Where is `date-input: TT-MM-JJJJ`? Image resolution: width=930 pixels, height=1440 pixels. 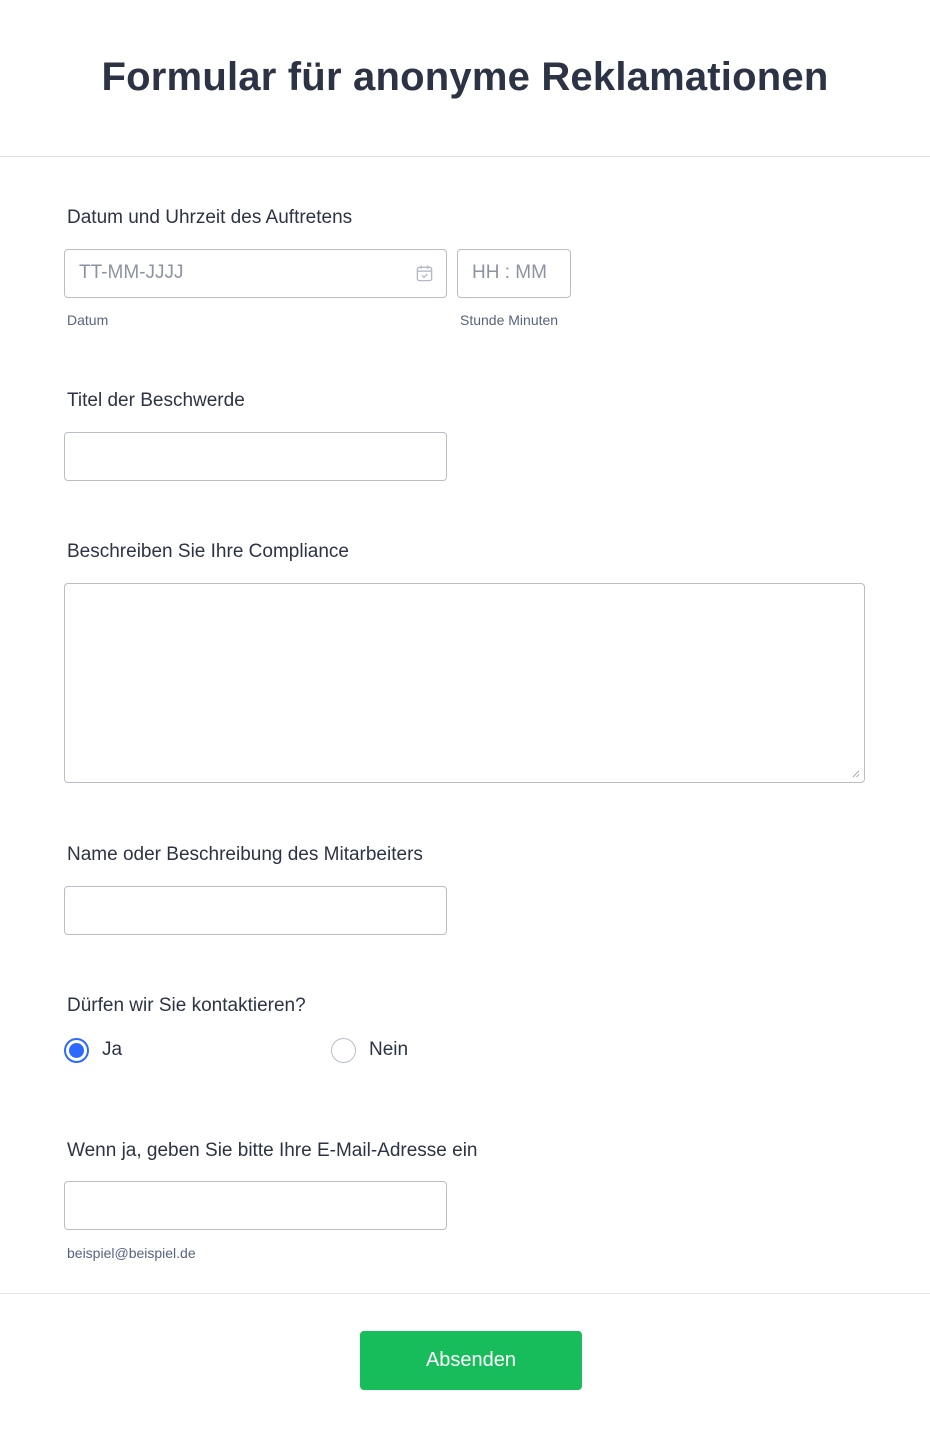
date-input: TT-MM-JJJJ is located at coordinates (255, 273).